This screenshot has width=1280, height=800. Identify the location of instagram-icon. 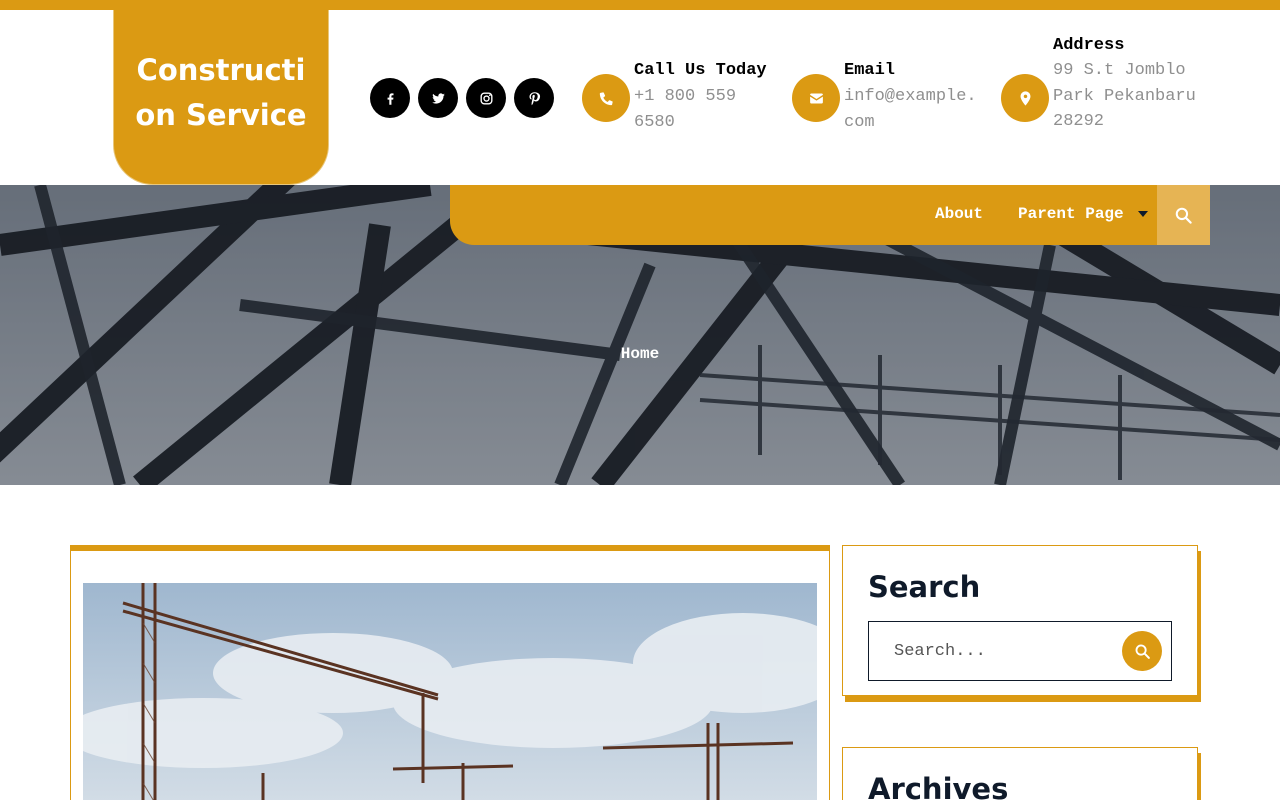
(486, 98).